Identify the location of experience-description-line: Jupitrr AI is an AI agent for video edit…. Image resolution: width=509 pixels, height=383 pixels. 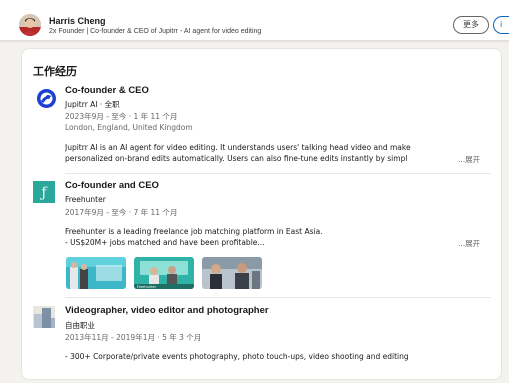
(238, 147).